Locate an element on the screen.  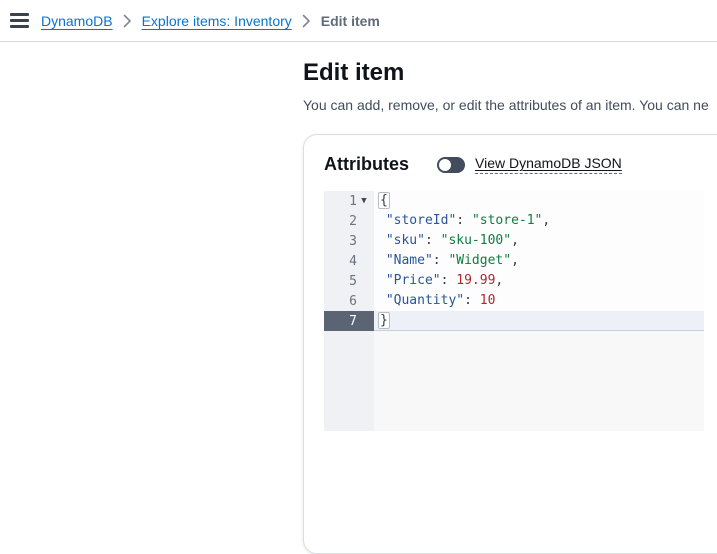
matched-bracket: } is located at coordinates (384, 320).